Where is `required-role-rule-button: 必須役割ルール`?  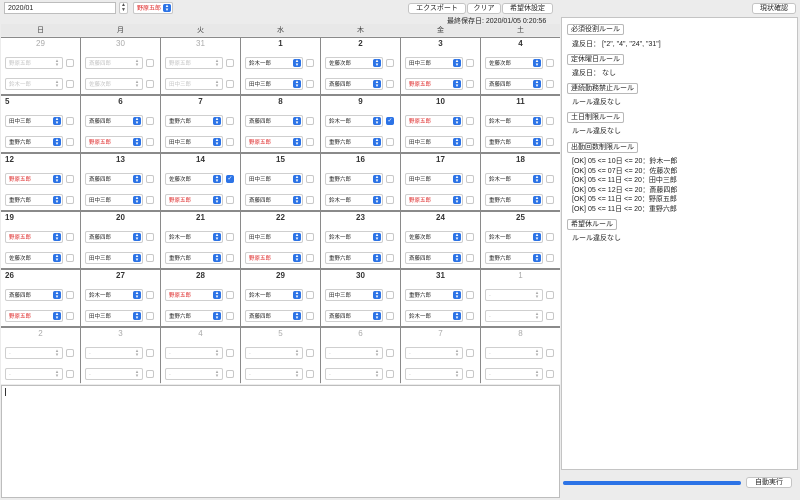
required-role-rule-button: 必須役割ルール is located at coordinates (595, 29).